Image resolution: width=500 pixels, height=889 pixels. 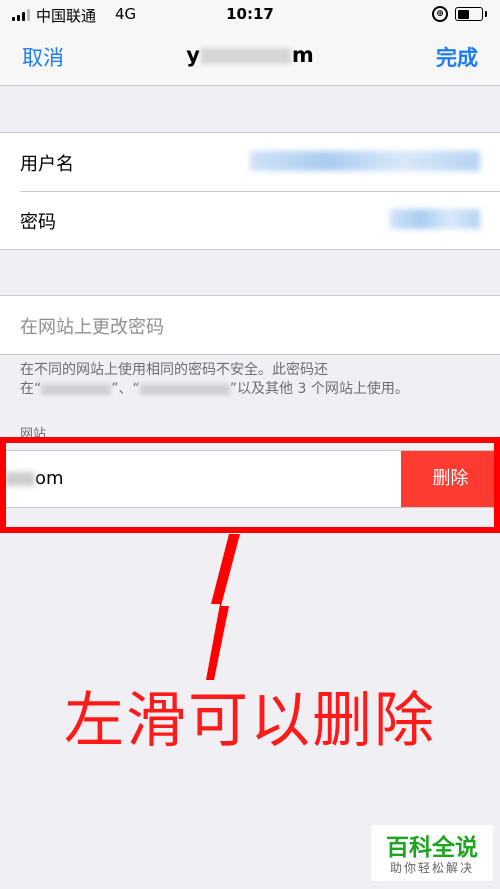 I want to click on annotation-text: 左滑可以删除, so click(x=250, y=721).